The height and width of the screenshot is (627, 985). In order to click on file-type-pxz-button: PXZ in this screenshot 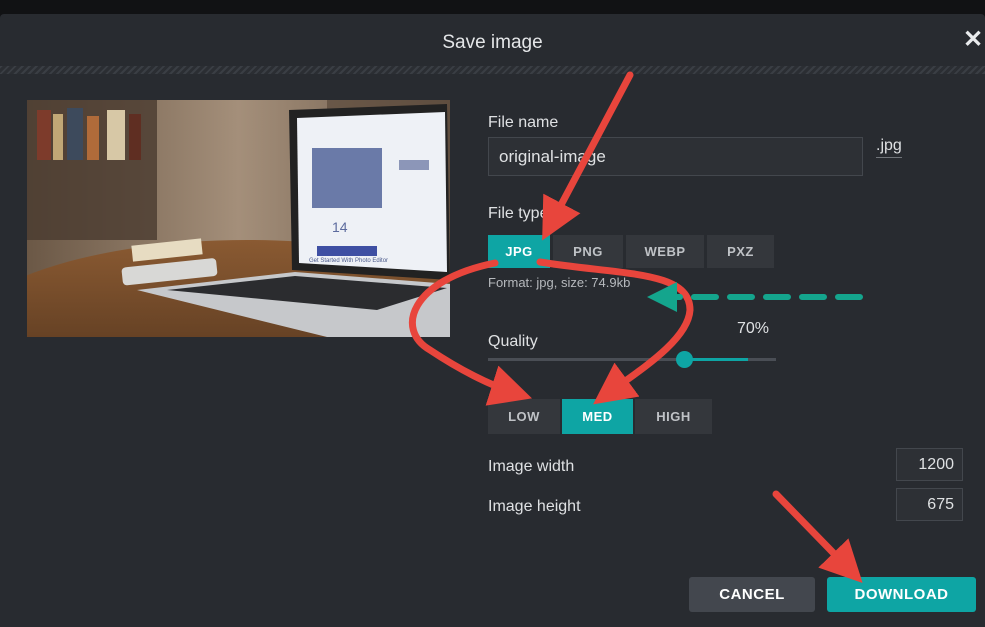, I will do `click(740, 251)`.